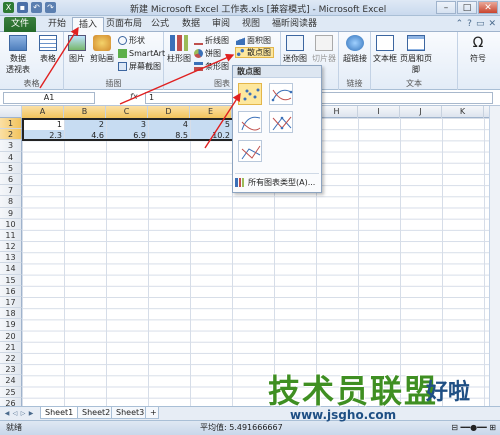 This screenshot has width=500, height=435. I want to click on row-header-4: 4, so click(11, 157).